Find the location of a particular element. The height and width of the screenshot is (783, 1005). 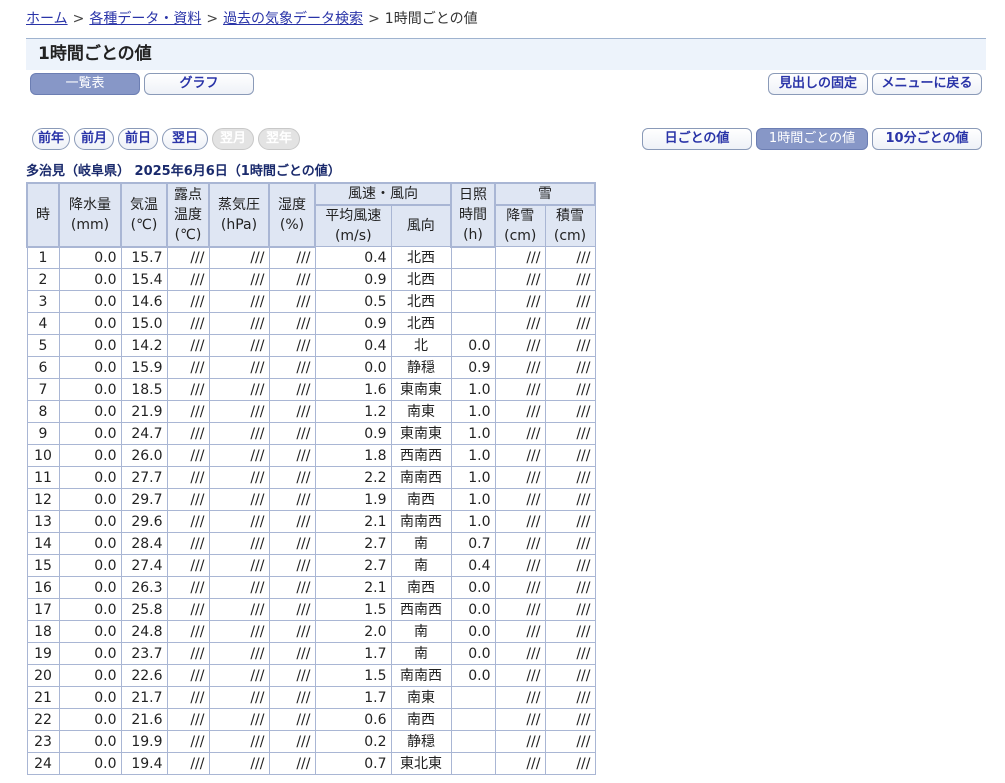

graph-view-button: グラフ is located at coordinates (199, 84).